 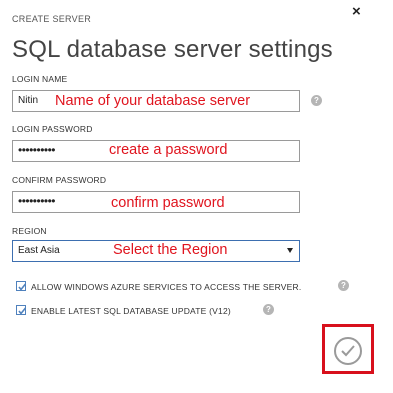 What do you see at coordinates (29, 231) in the screenshot?
I see `region-label: REGION` at bounding box center [29, 231].